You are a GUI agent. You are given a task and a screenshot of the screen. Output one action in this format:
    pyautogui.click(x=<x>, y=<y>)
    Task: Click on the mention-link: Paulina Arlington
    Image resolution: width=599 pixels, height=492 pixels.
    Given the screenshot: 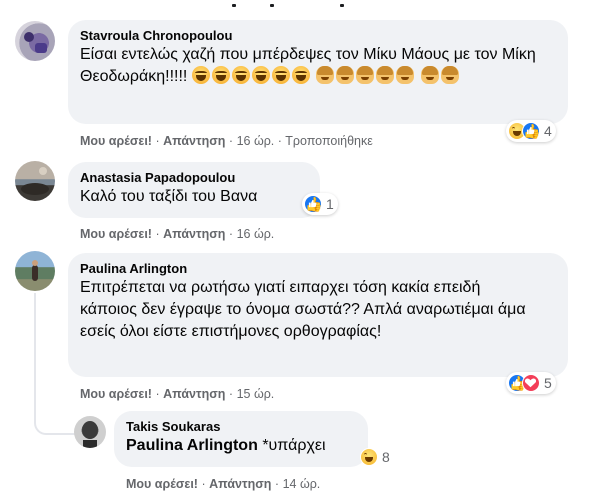 What is the action you would take?
    pyautogui.click(x=192, y=445)
    